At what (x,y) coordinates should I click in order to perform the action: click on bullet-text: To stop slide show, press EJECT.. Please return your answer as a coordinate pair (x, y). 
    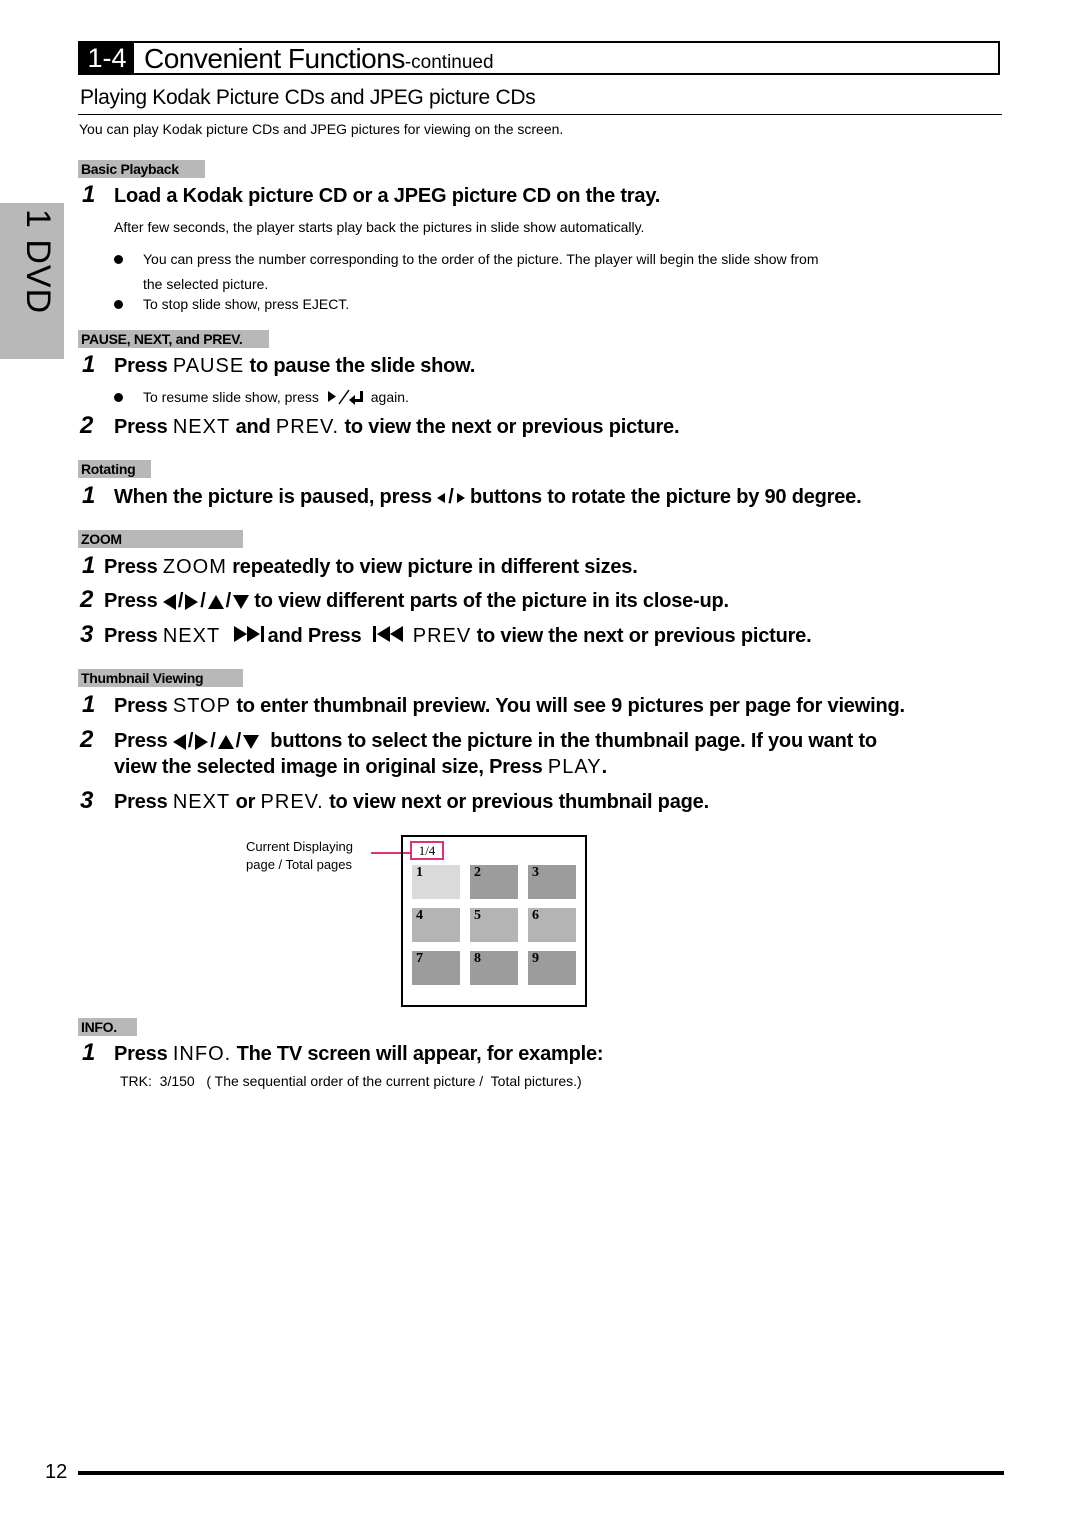
    Looking at the image, I should click on (246, 304).